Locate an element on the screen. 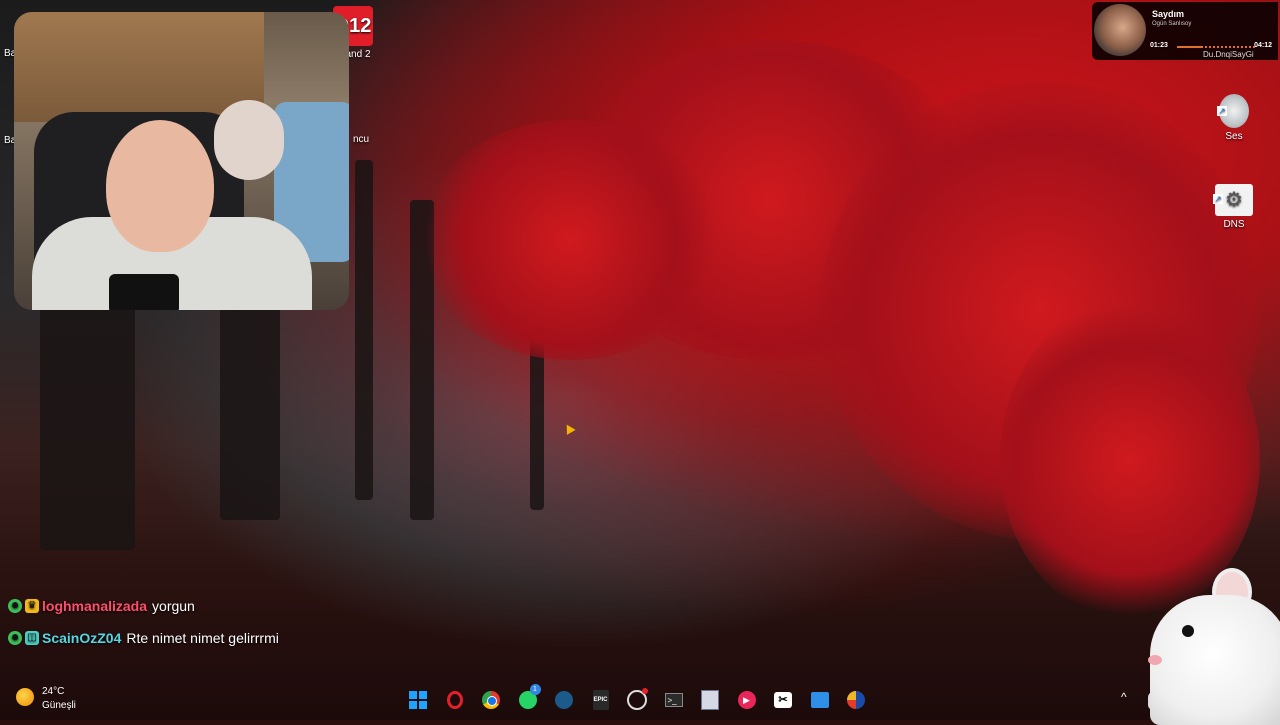  gold-crown-icon: ♛ is located at coordinates (32, 606).